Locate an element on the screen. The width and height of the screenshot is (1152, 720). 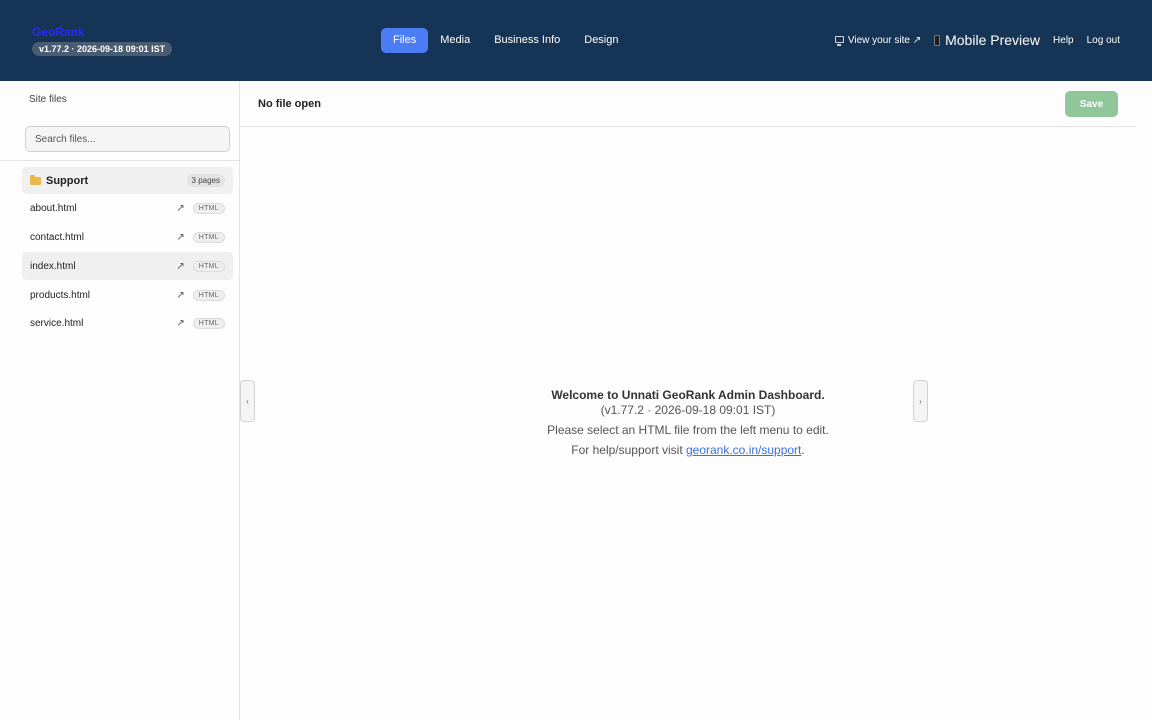
view-site-label: View your site ↗ is located at coordinates (884, 40).